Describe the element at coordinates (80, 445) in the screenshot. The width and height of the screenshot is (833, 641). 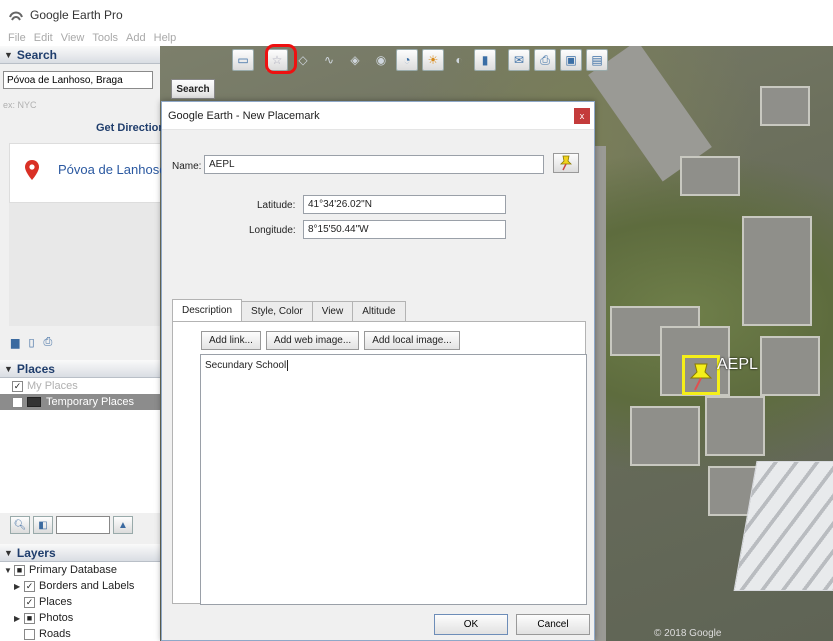
I see `places-tree: ✓ My Places Temporary Places` at that location.